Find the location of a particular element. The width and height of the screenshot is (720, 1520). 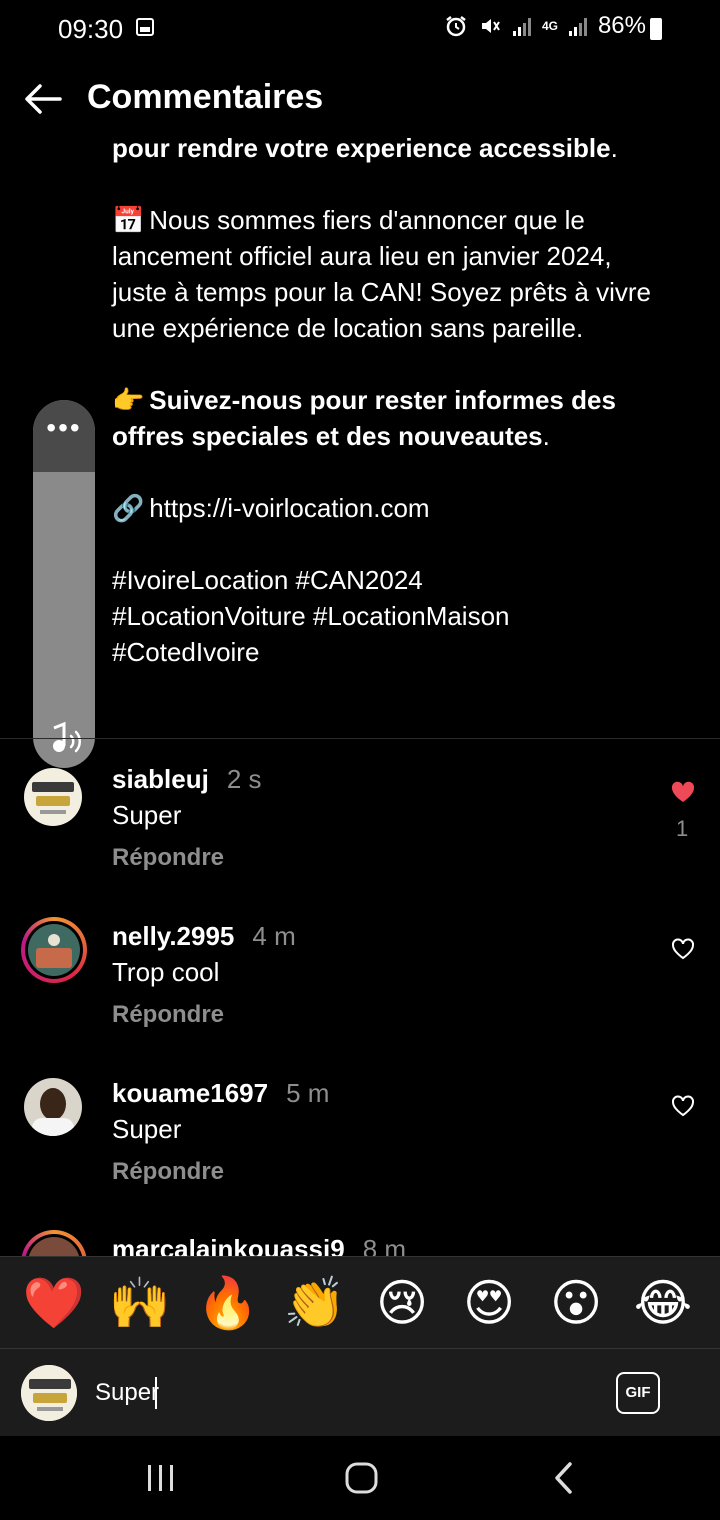

caption-link-line: 🔗 https://i-voirlocation.com is located at coordinates (392, 508).